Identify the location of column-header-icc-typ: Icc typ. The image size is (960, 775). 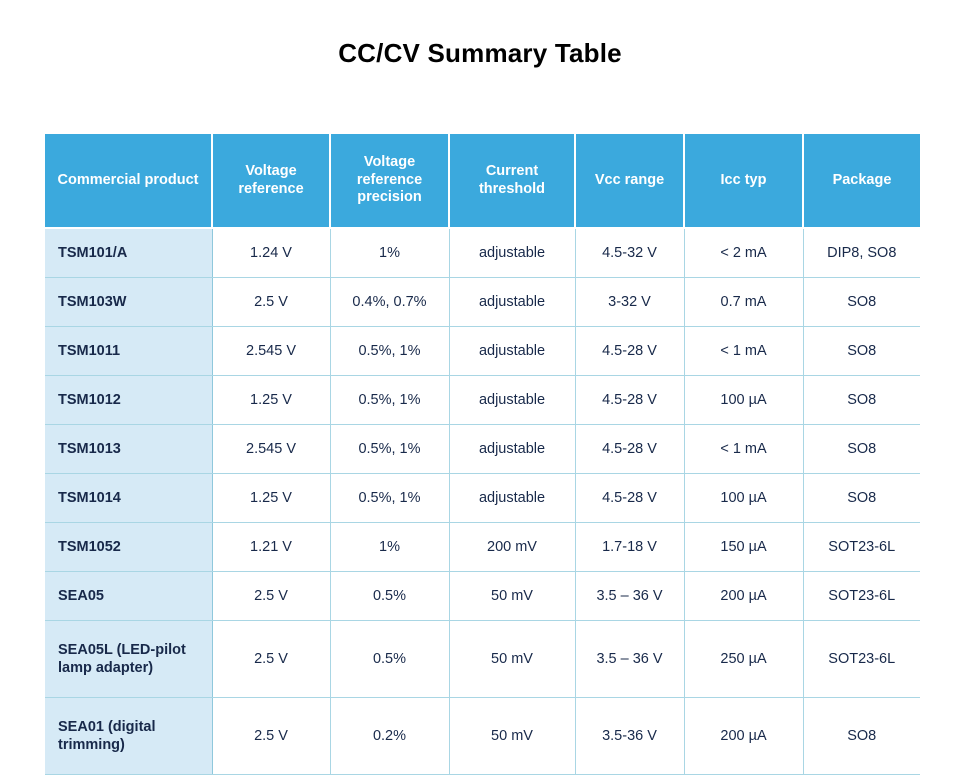
(744, 181).